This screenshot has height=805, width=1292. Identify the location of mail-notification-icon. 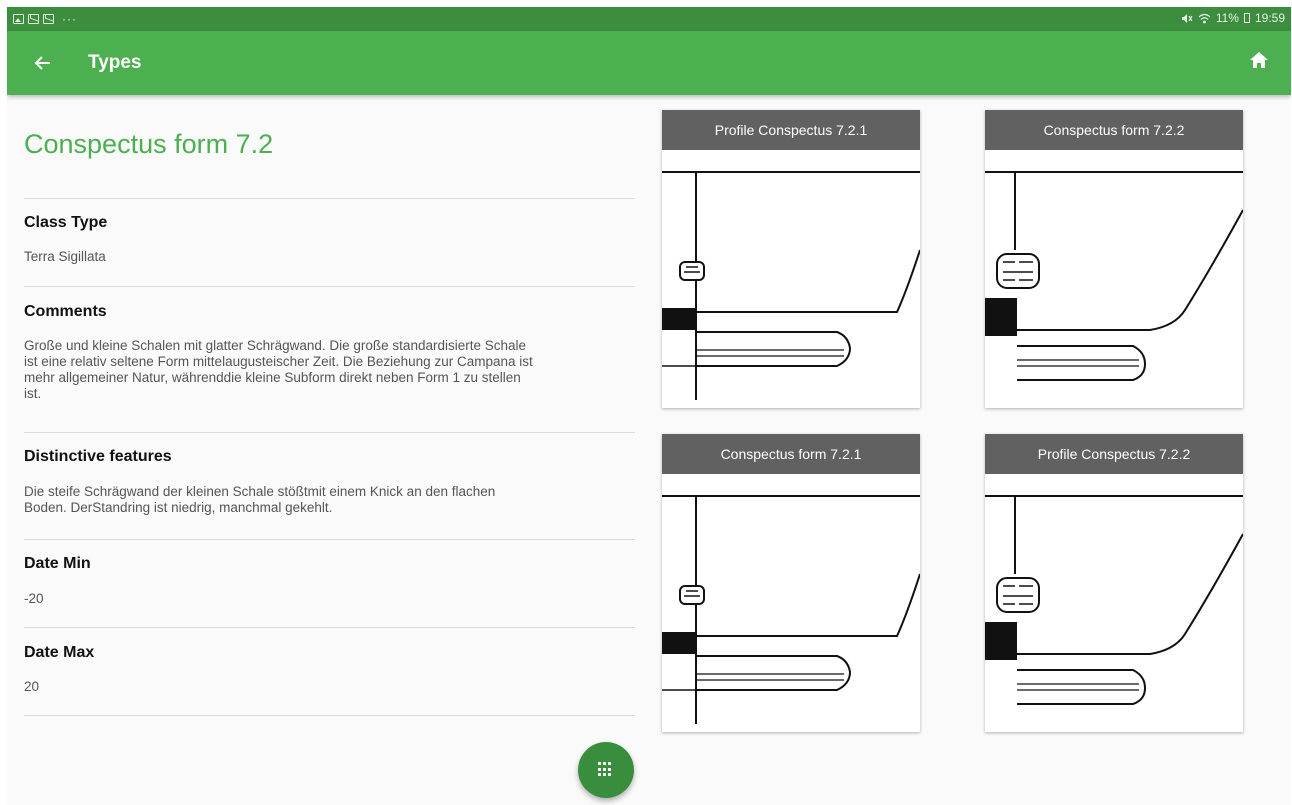
(33, 19).